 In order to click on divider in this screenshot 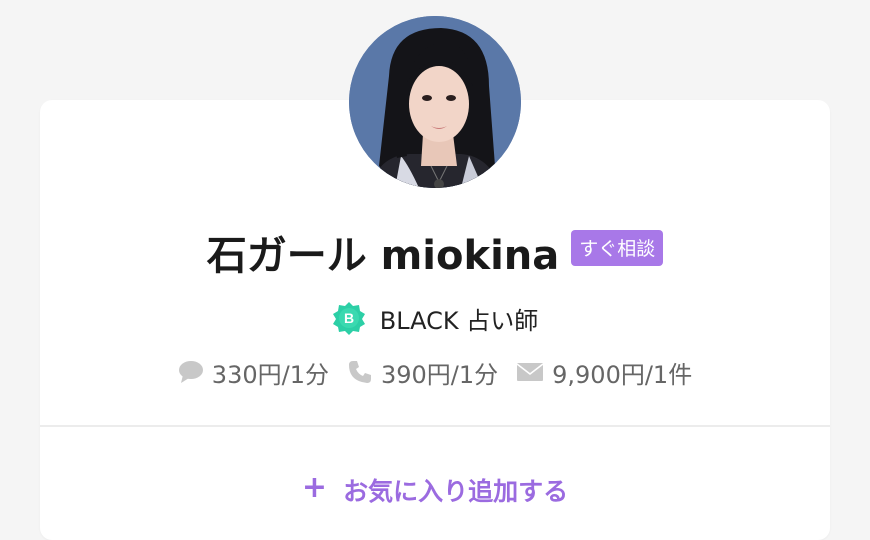, I will do `click(435, 426)`.